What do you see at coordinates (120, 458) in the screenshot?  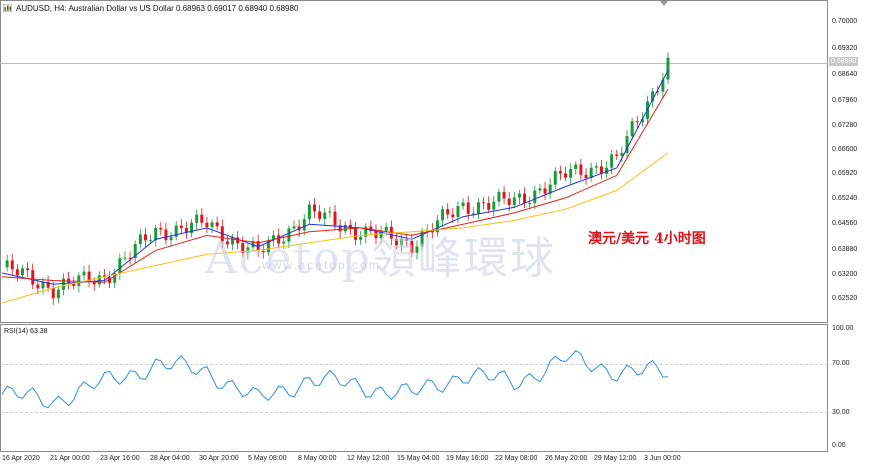 I see `time-tick: 23 Apr 16:00` at bounding box center [120, 458].